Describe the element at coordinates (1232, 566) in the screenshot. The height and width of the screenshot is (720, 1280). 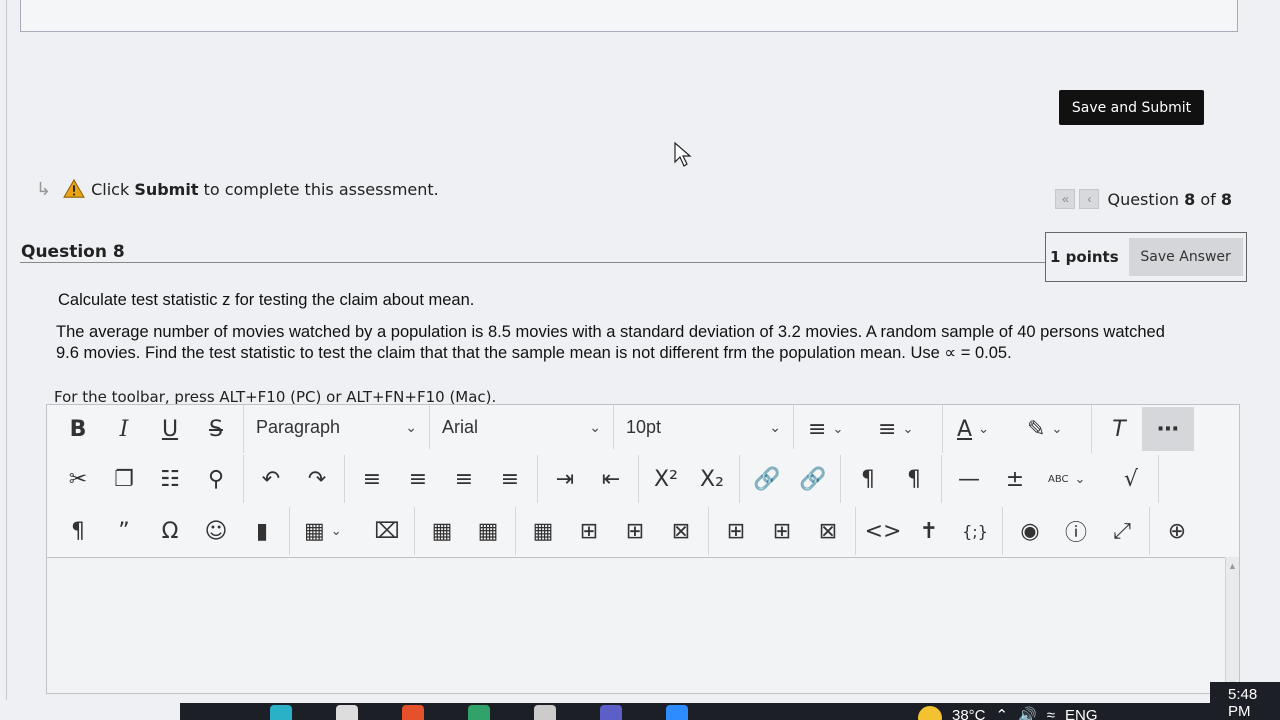
I see `scroll-up-icon: ▲` at that location.